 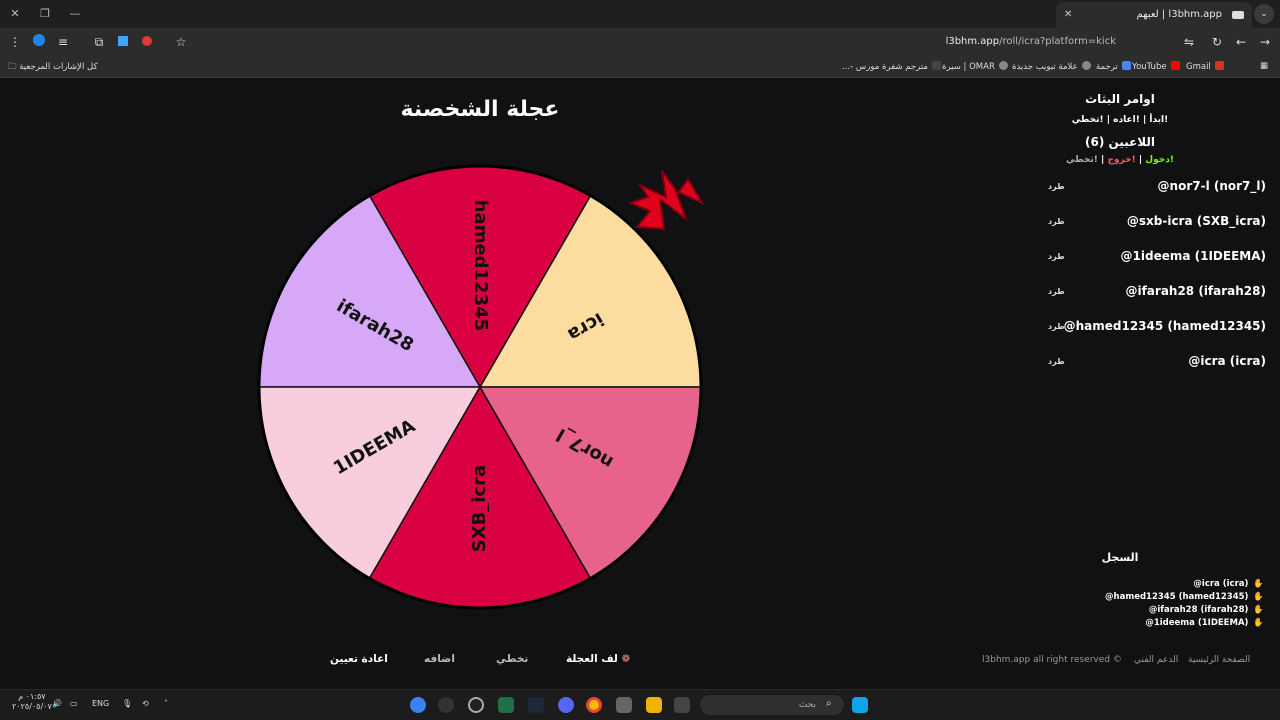 What do you see at coordinates (15, 14) in the screenshot?
I see `window-close-icon: ✕` at bounding box center [15, 14].